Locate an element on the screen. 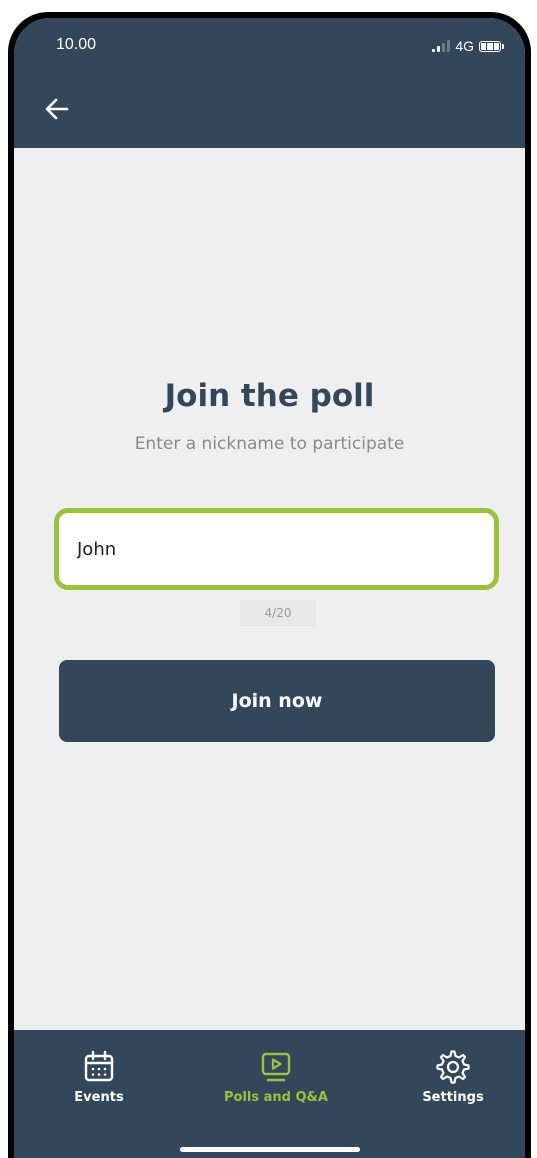 The height and width of the screenshot is (1158, 537). network-label: 4G is located at coordinates (464, 46).